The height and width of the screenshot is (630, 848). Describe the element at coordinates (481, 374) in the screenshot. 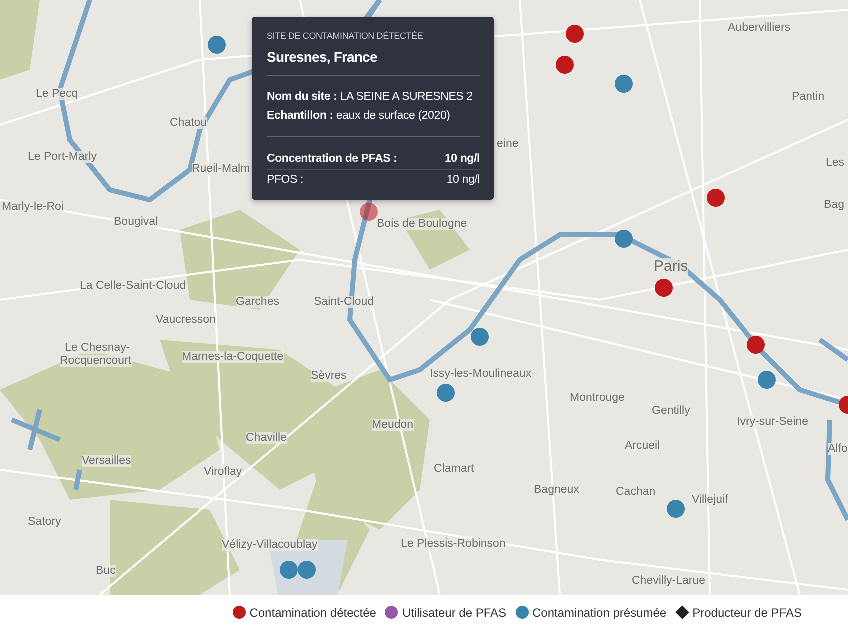

I see `place-label: Issy-les-Moulineaux` at that location.